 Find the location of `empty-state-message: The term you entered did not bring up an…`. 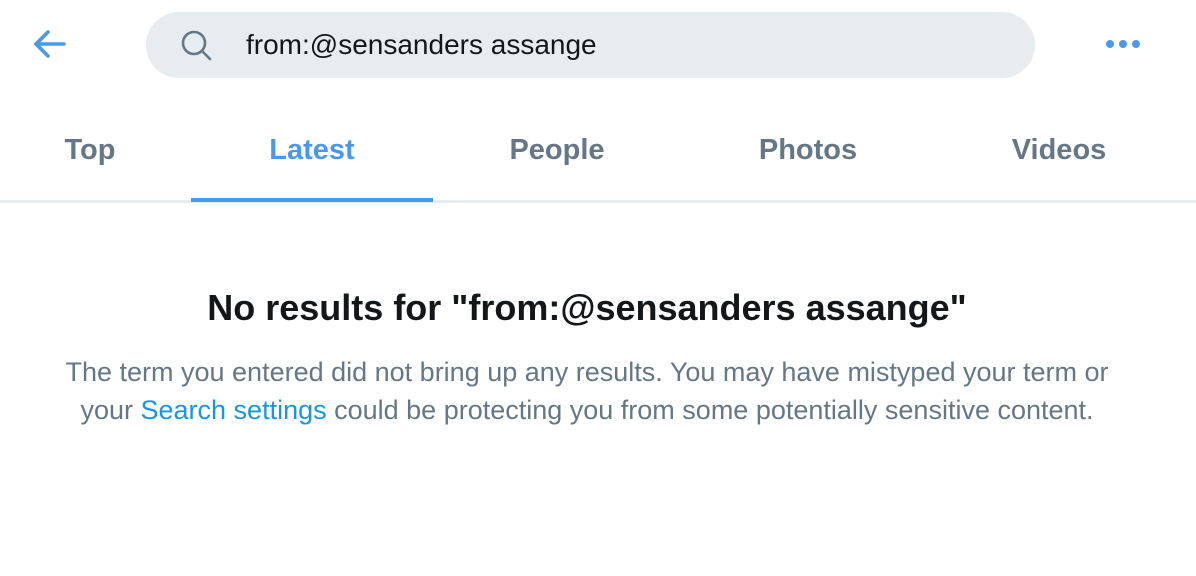

empty-state-message: The term you entered did not bring up an… is located at coordinates (587, 391).